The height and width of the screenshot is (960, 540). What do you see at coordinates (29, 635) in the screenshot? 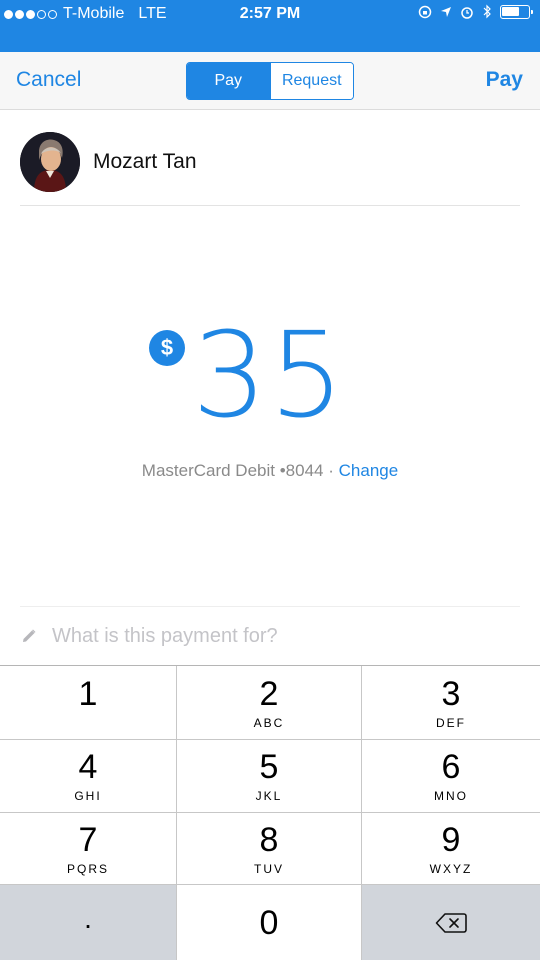
I see `pencil-icon` at bounding box center [29, 635].